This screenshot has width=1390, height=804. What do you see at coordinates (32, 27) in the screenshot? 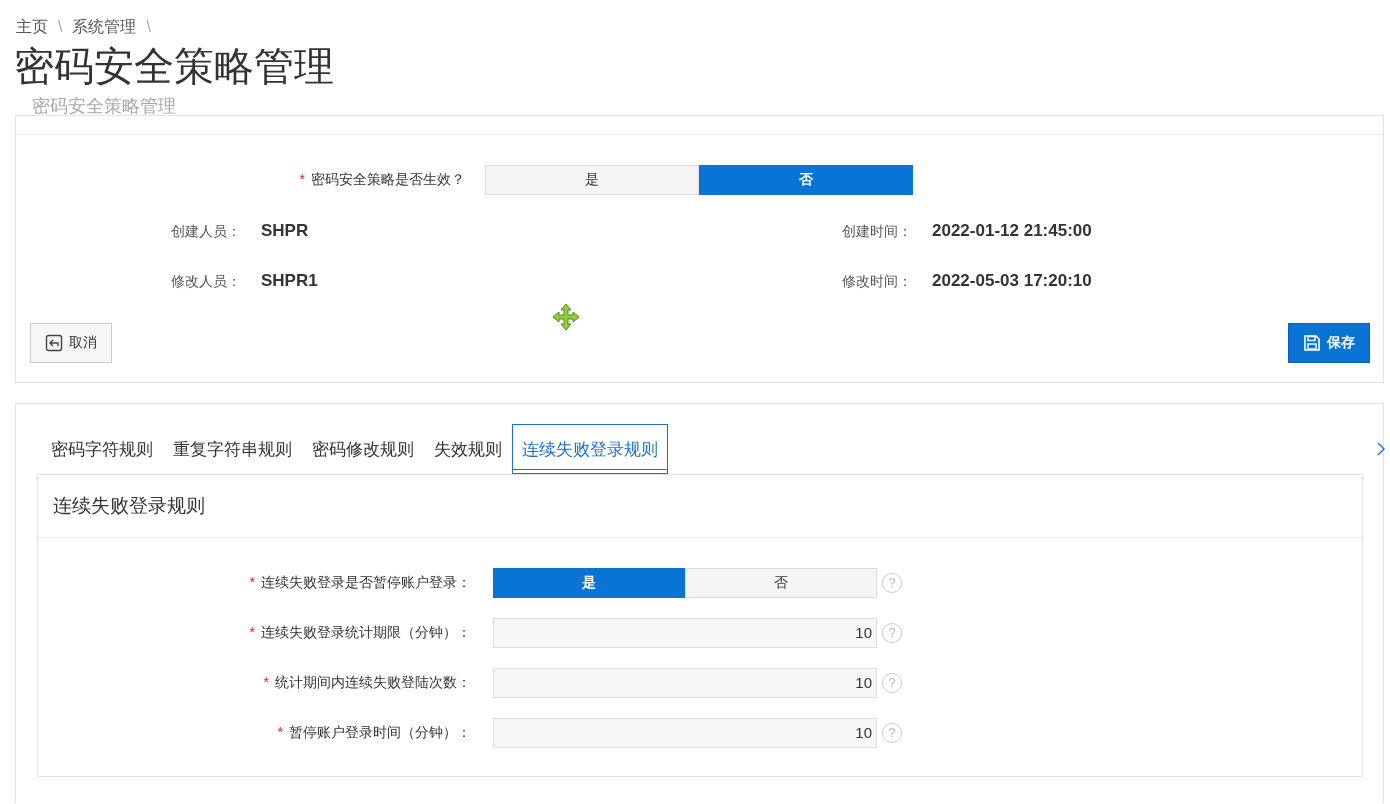
I see `breadcrumb-link: 主页` at bounding box center [32, 27].